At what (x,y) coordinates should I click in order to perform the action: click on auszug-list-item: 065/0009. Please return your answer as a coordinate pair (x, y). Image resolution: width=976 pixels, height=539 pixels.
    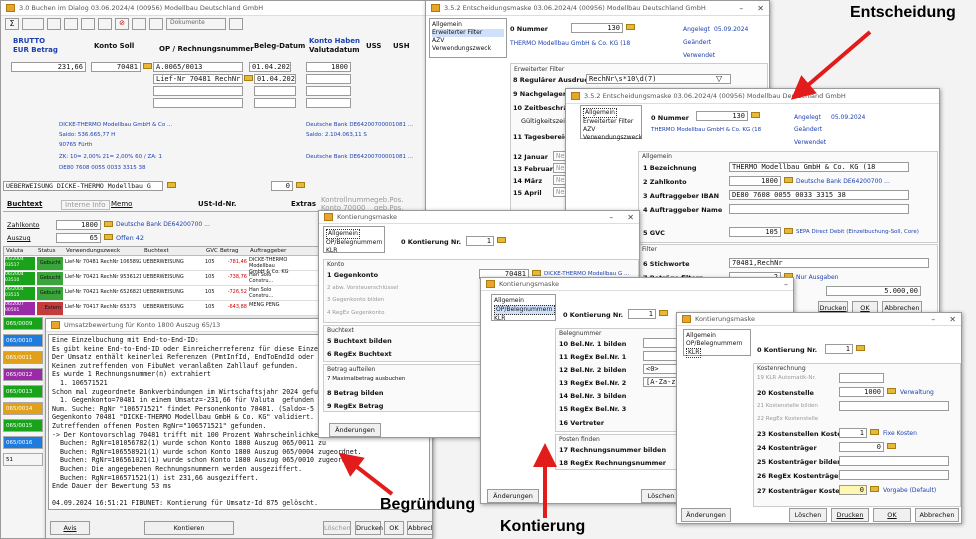
    Looking at the image, I should click on (23, 323).